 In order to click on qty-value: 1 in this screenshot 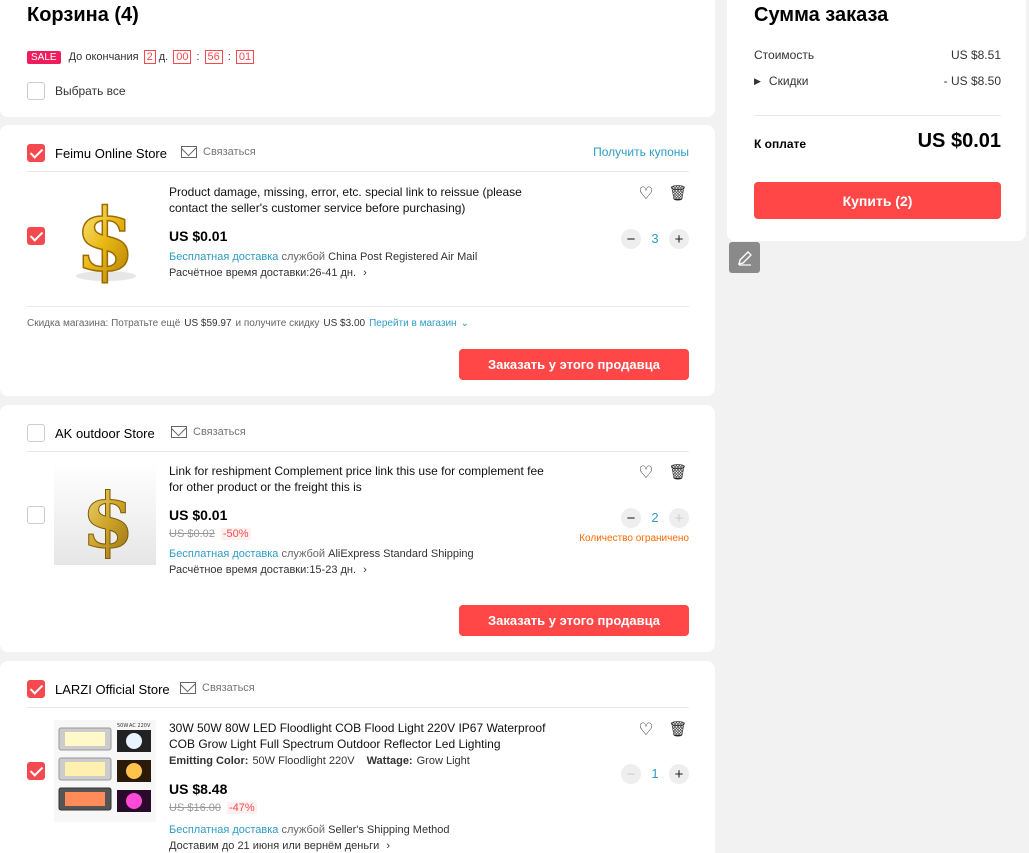, I will do `click(655, 773)`.